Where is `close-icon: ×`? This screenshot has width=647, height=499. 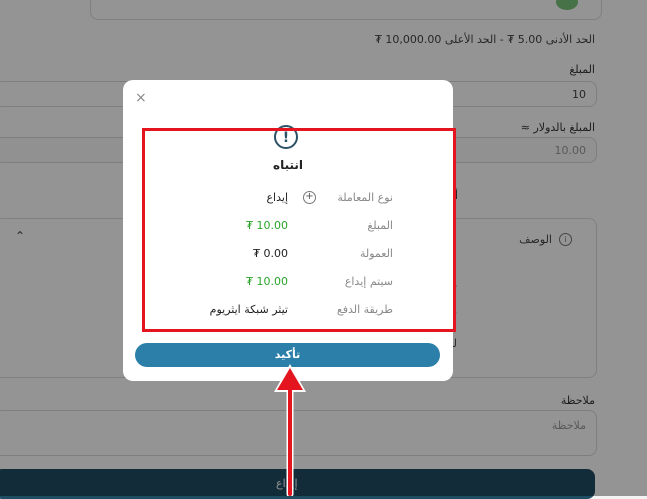 close-icon: × is located at coordinates (141, 98).